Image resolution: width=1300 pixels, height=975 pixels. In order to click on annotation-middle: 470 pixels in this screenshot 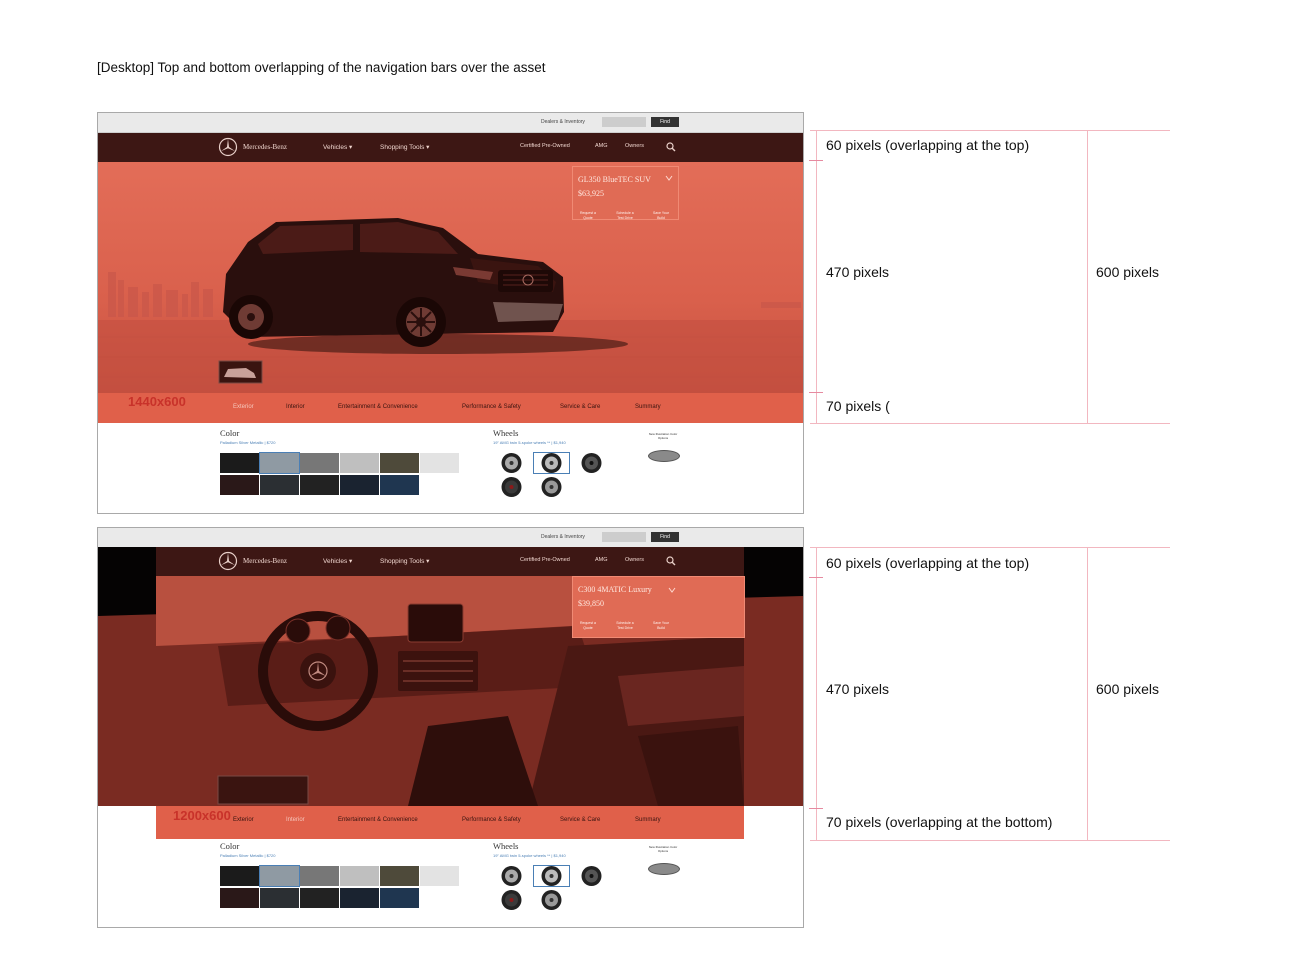, I will do `click(858, 272)`.